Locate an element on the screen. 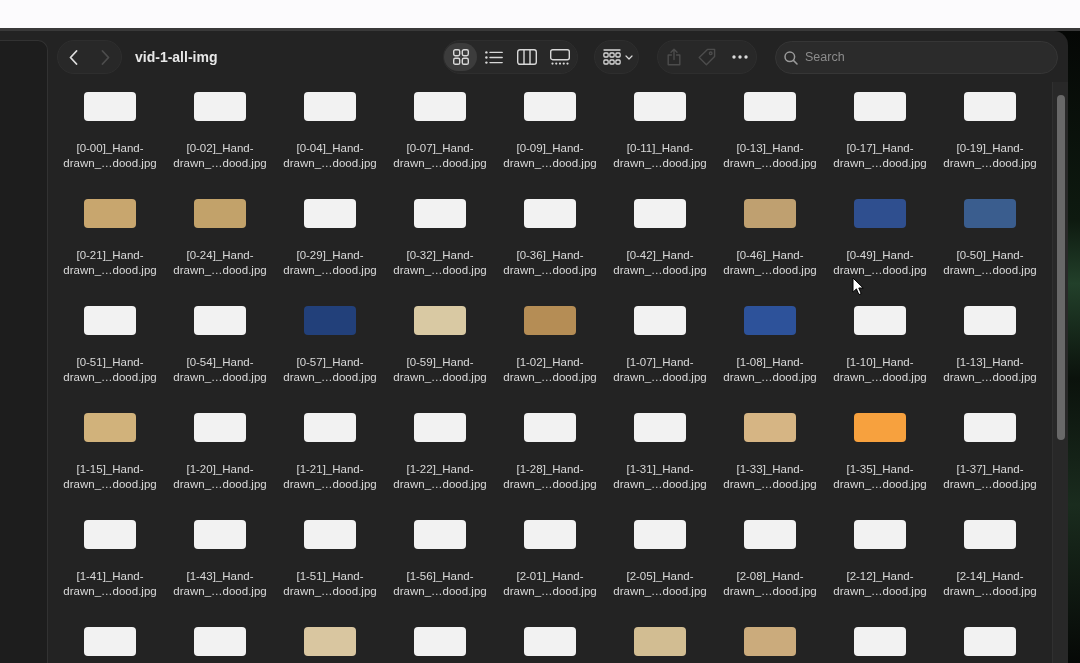 The width and height of the screenshot is (1080, 663). file-name: [1-13]_Hand-drawn_…dood.jpg is located at coordinates (990, 370).